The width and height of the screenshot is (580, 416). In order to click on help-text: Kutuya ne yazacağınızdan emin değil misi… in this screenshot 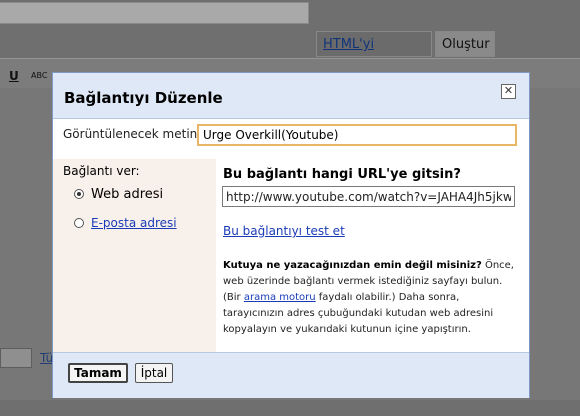, I will do `click(373, 298)`.